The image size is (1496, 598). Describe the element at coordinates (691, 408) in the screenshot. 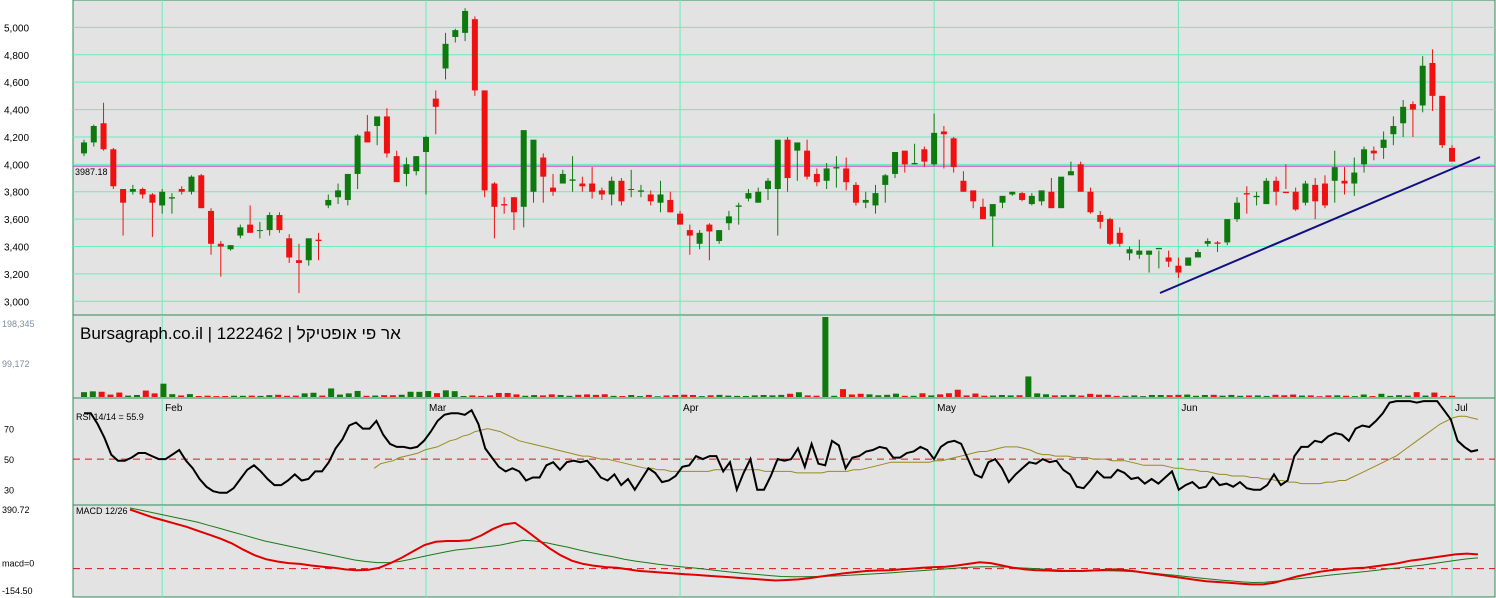

I see `month-label: Apr` at that location.